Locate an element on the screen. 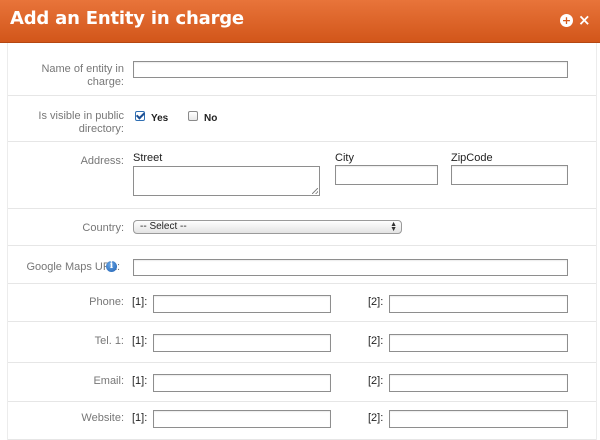  visible-no-checkbox is located at coordinates (193, 116).